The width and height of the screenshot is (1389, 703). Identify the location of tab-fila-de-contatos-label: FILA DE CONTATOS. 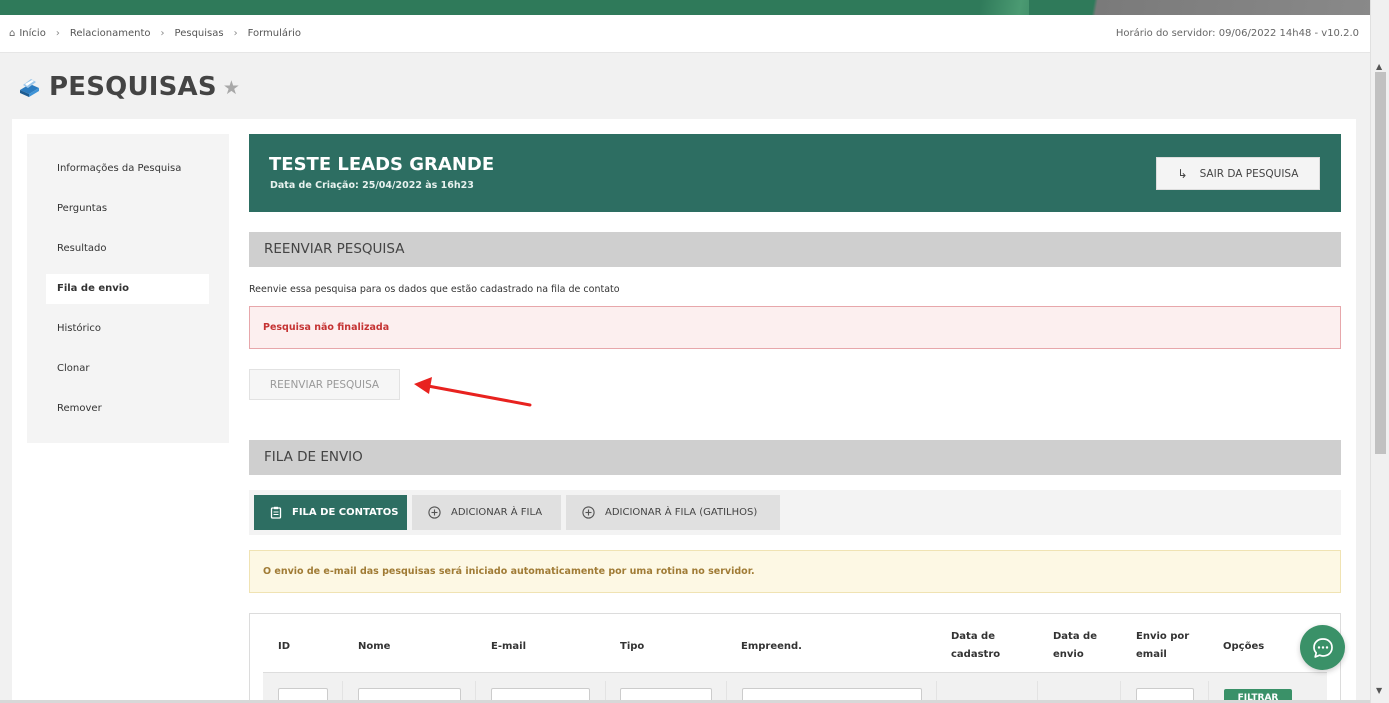
(345, 512).